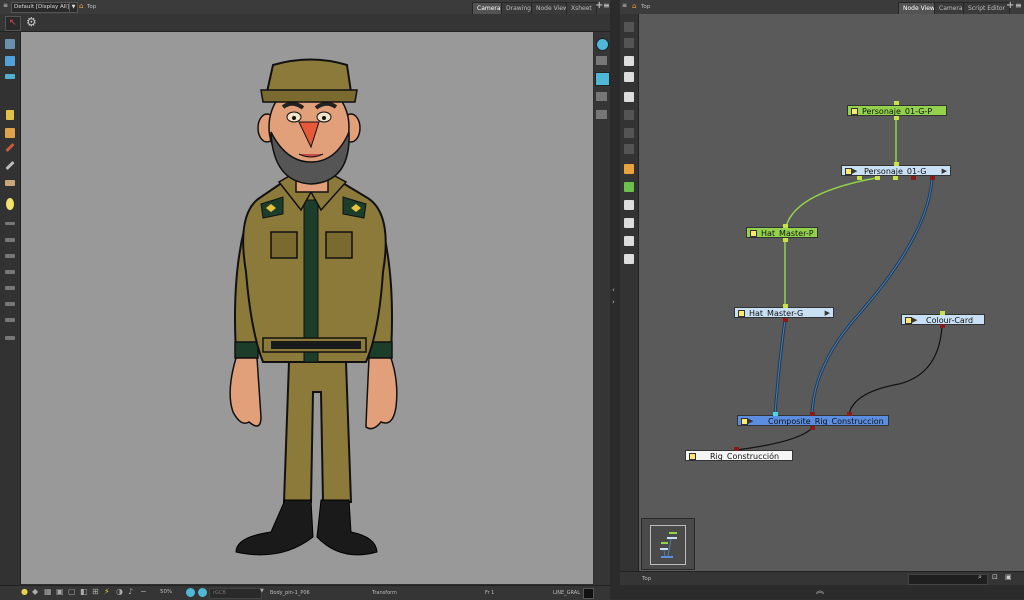  What do you see at coordinates (190, 592) in the screenshot?
I see `color-picker-icon` at bounding box center [190, 592].